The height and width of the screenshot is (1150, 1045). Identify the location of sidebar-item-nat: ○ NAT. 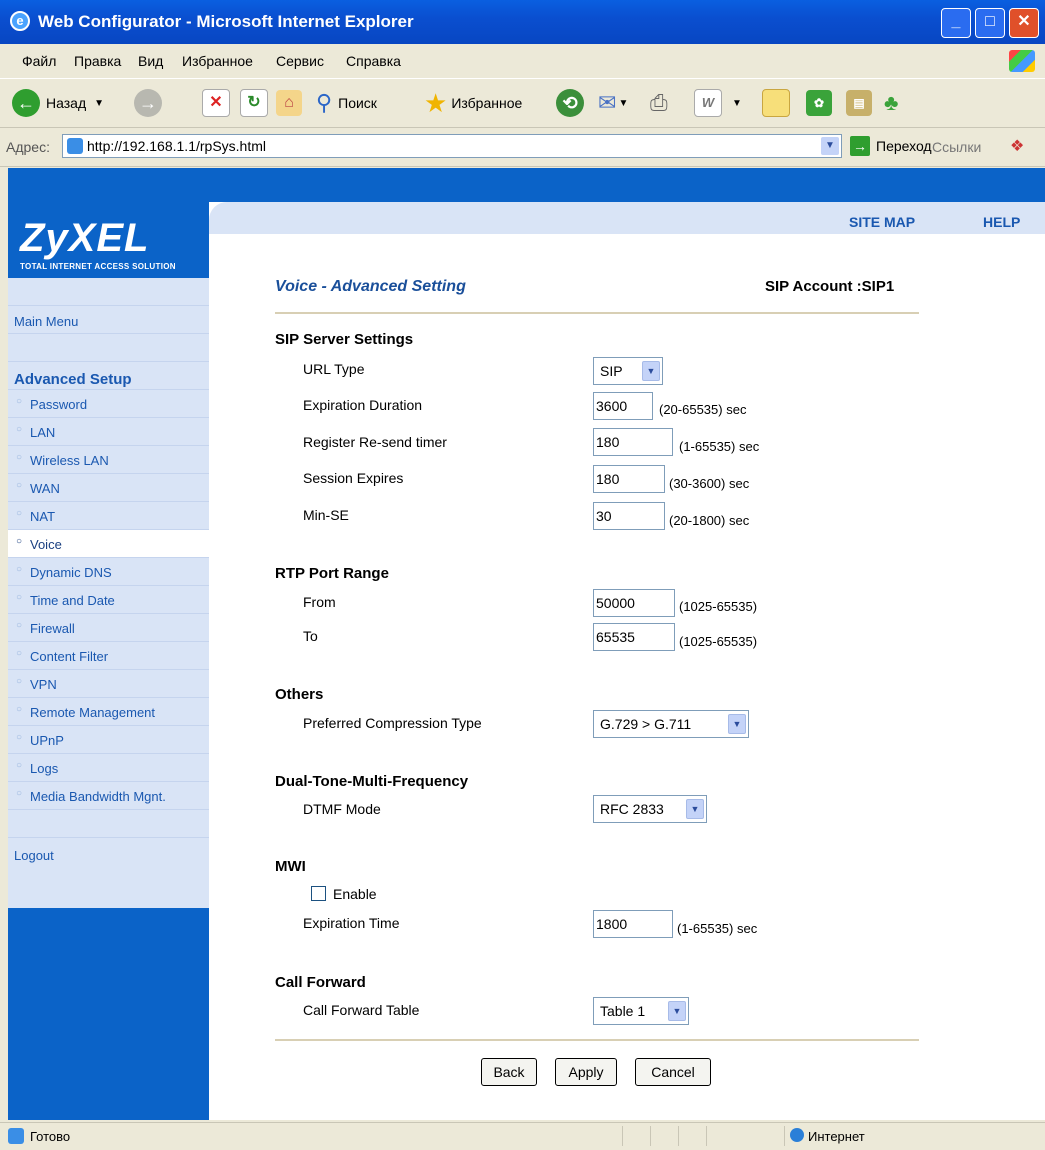
(108, 516).